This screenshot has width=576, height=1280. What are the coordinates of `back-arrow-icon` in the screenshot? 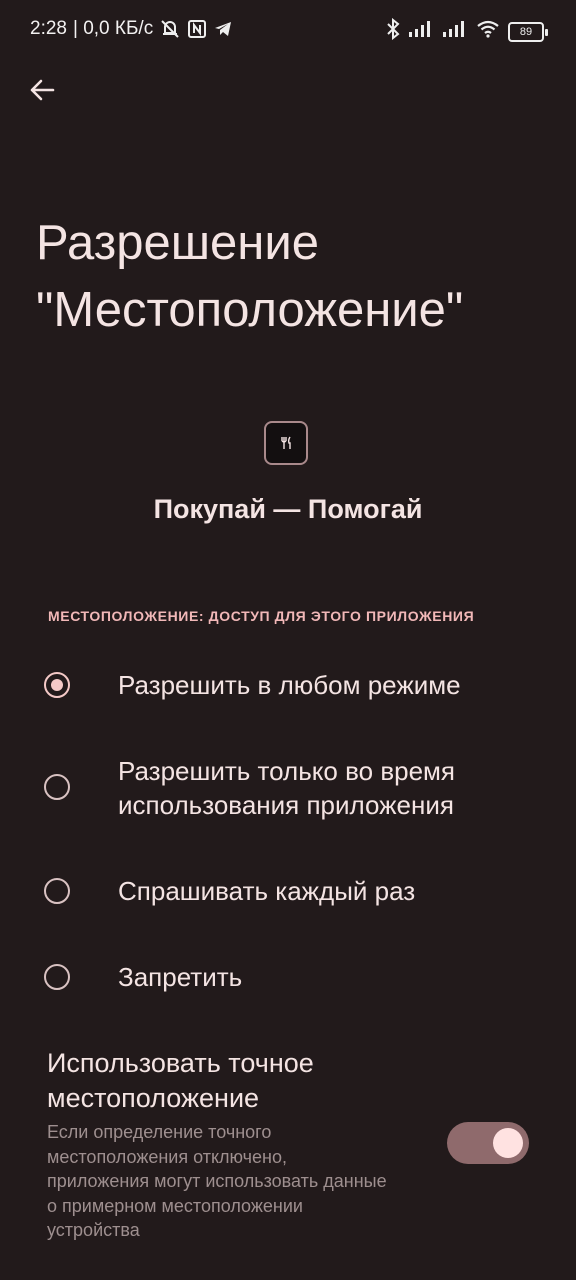 It's located at (42, 90).